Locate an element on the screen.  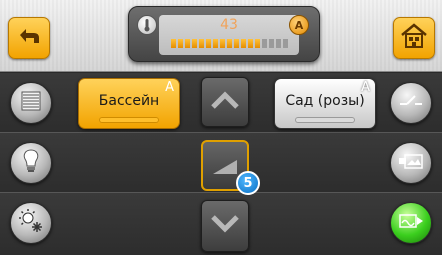
switch-button is located at coordinates (411, 103).